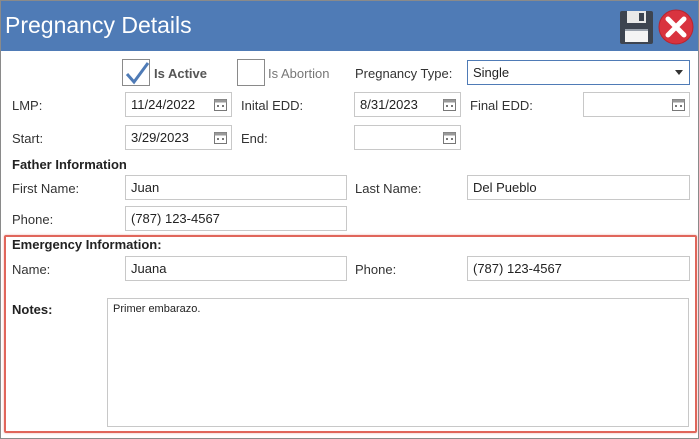 The height and width of the screenshot is (439, 699). Describe the element at coordinates (407, 137) in the screenshot. I see `end-date-field` at that location.